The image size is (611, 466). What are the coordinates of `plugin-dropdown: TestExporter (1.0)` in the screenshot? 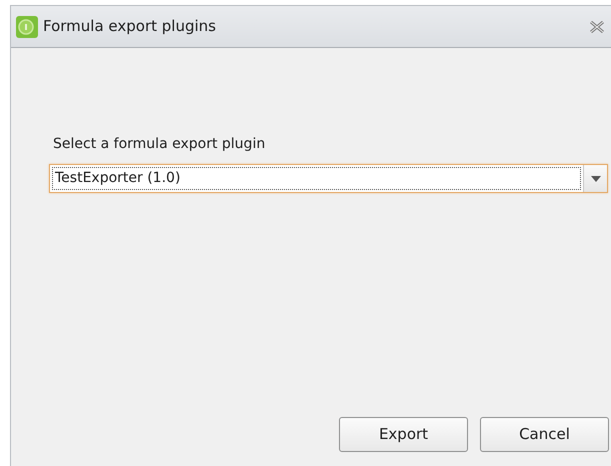 It's located at (328, 178).